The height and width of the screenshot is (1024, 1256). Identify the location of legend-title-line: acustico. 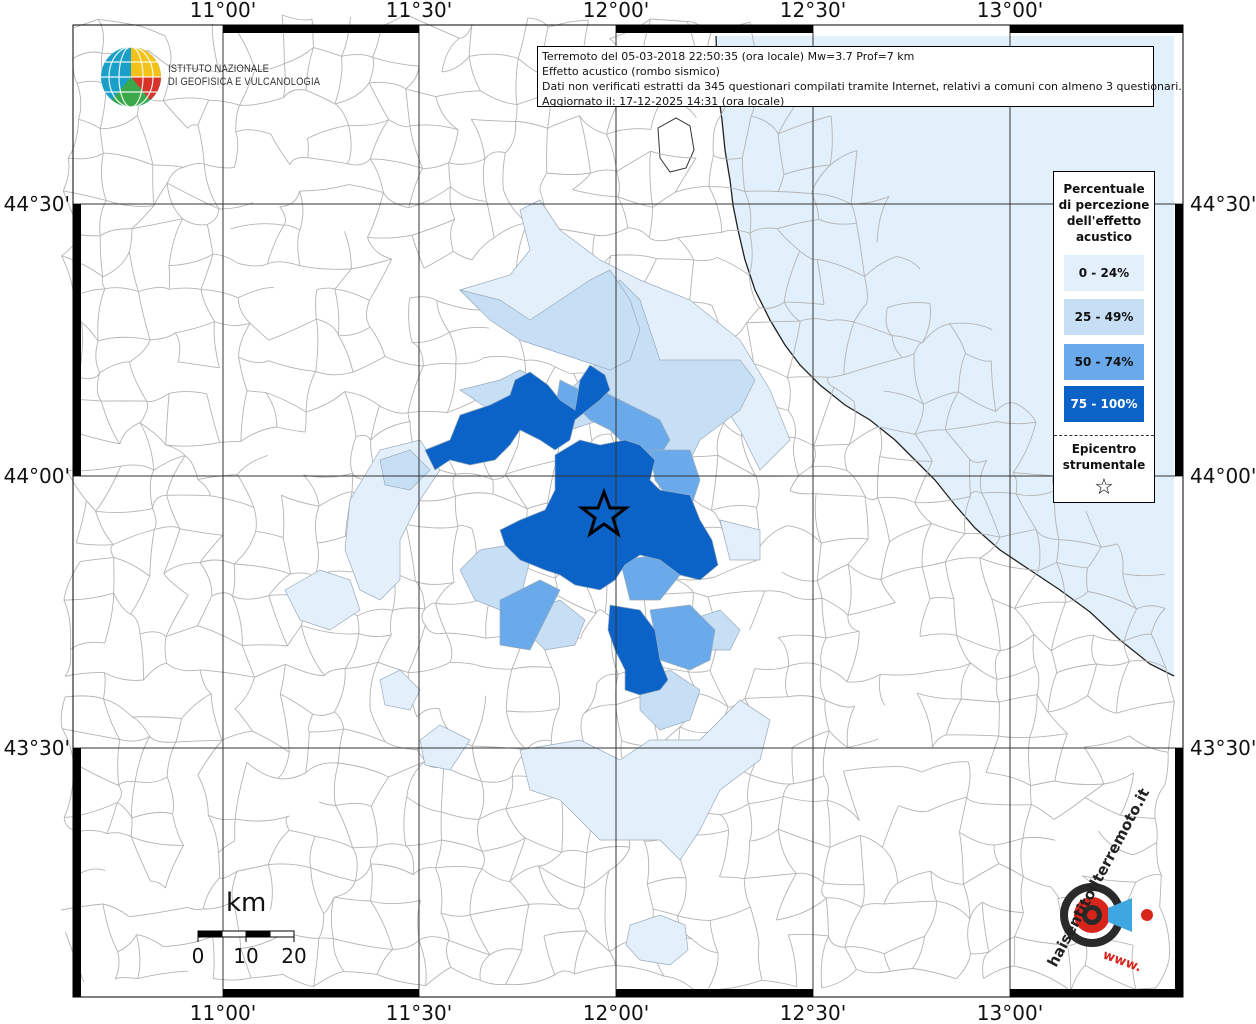
(1104, 237).